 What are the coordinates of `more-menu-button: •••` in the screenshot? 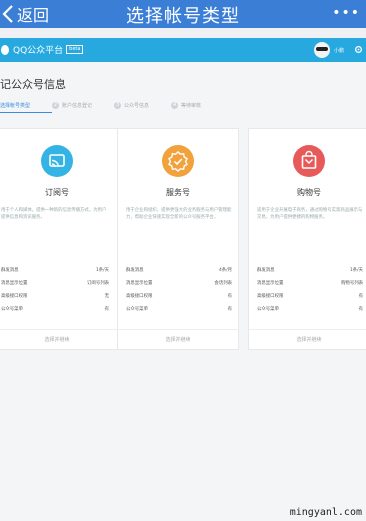 It's located at (346, 13).